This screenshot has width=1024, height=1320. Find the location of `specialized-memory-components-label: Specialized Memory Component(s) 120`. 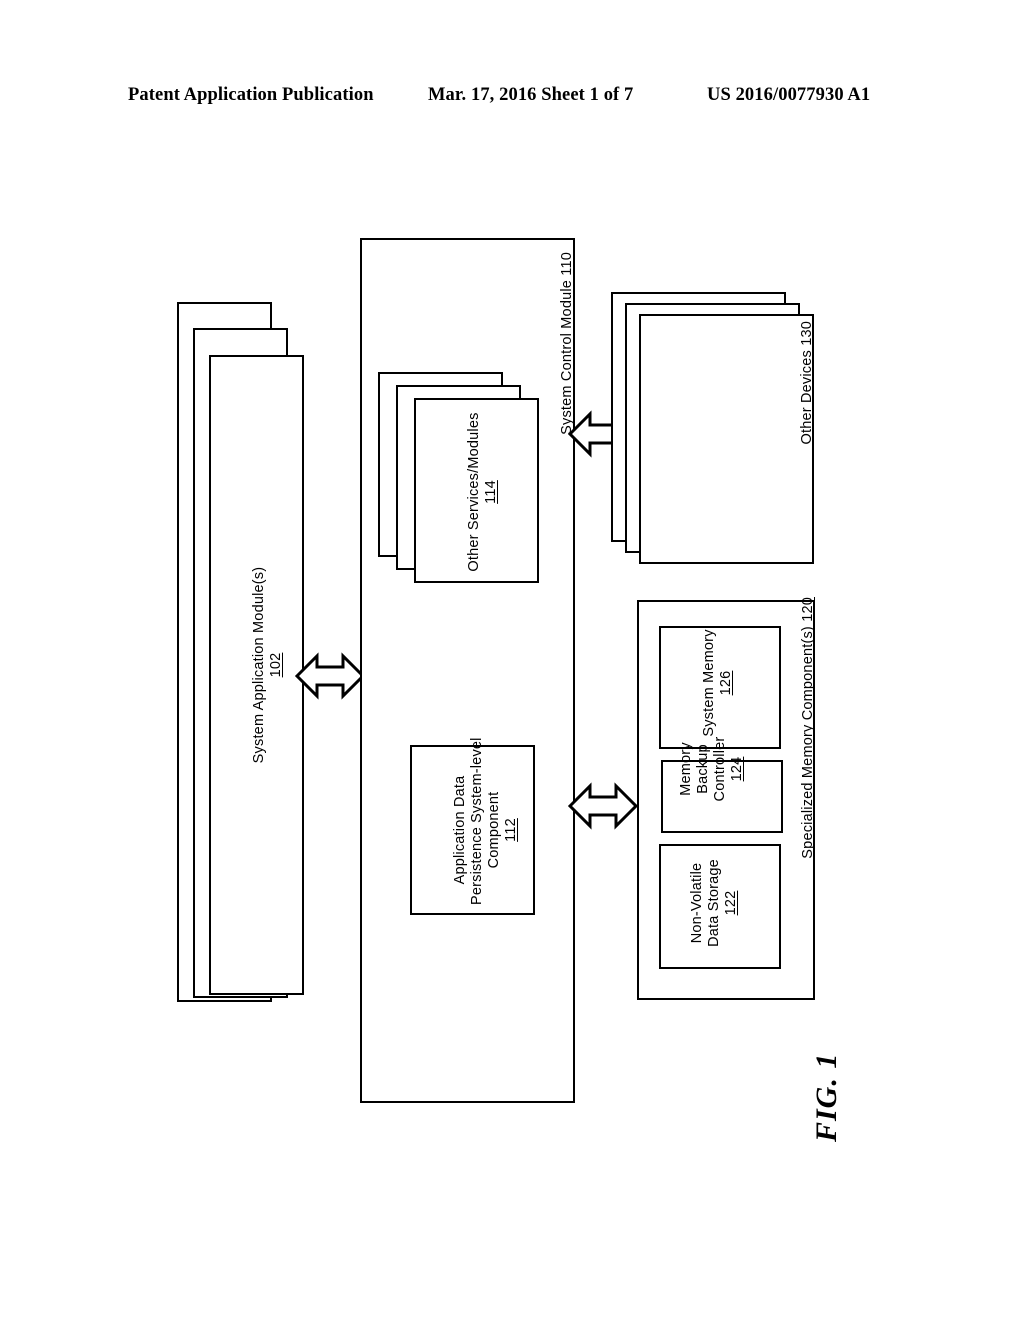

specialized-memory-components-label: Specialized Memory Component(s) 120 is located at coordinates (808, 728).